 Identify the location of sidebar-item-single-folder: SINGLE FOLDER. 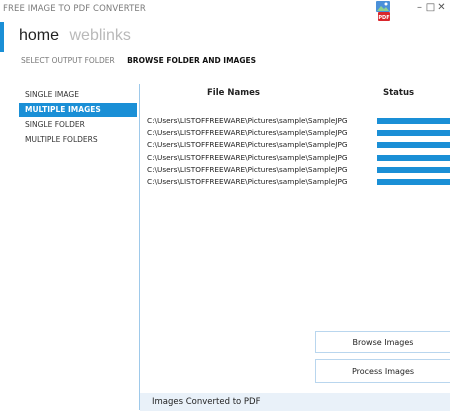
(78, 125).